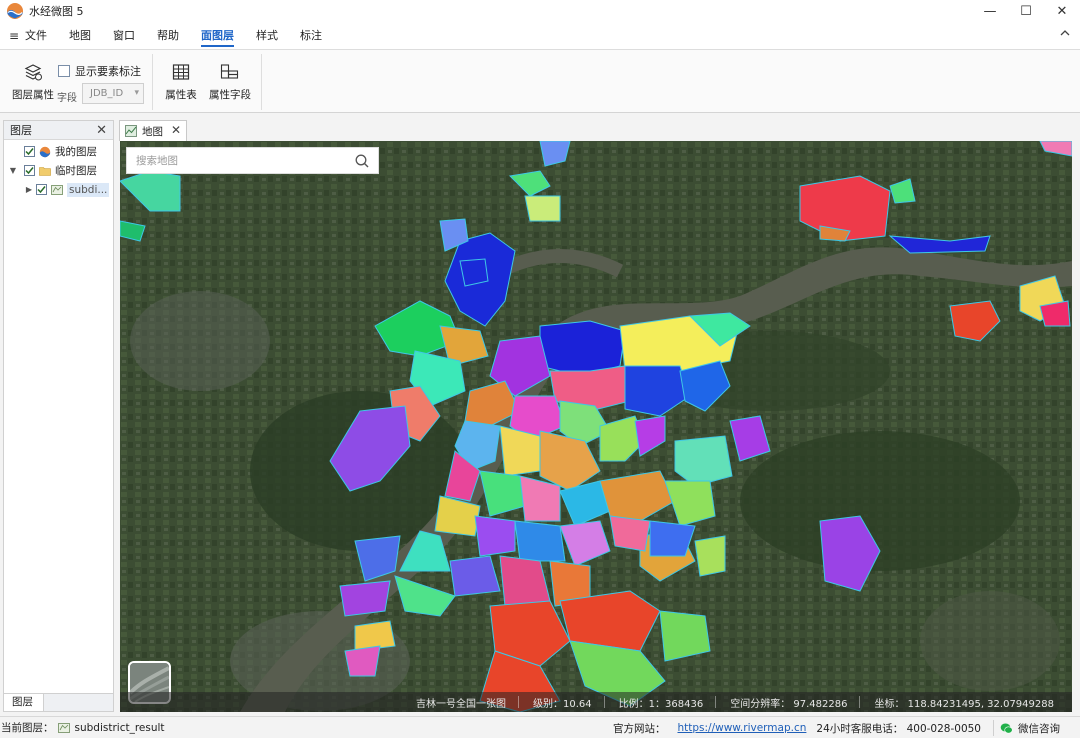 Image resolution: width=1080 pixels, height=738 pixels. Describe the element at coordinates (362, 161) in the screenshot. I see `search-icon` at that location.